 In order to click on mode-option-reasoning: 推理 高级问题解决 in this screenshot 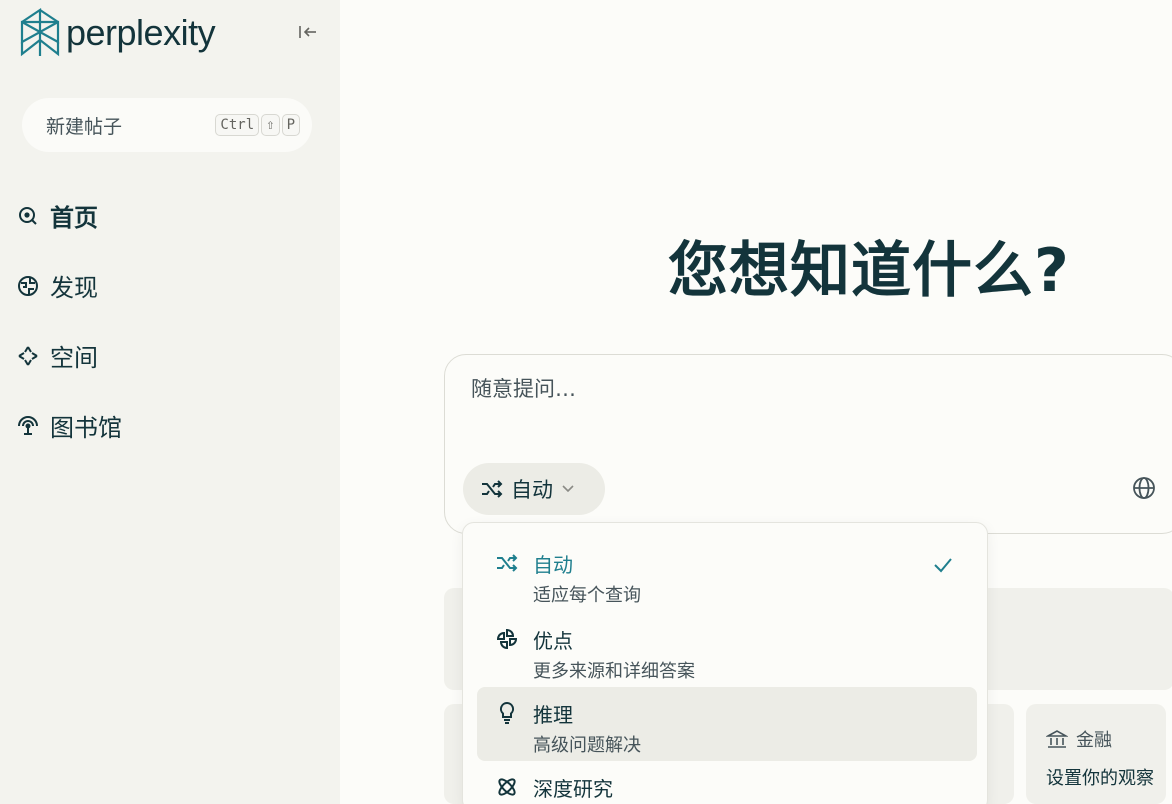, I will do `click(727, 724)`.